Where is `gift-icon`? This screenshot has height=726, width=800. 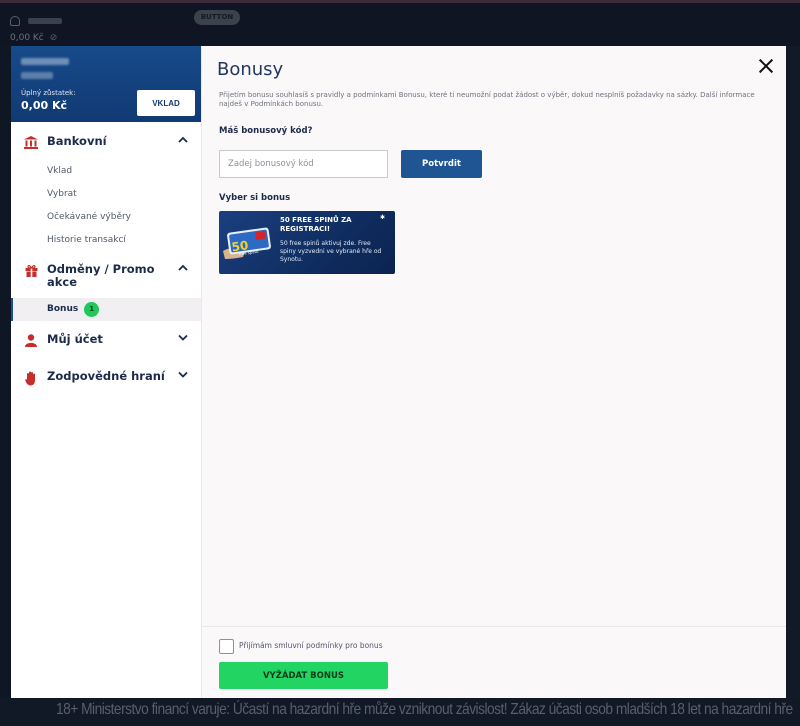 gift-icon is located at coordinates (31, 271).